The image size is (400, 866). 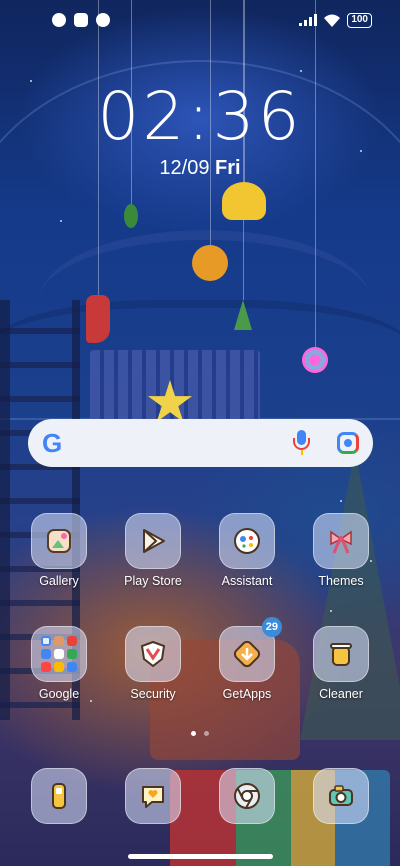 What do you see at coordinates (200, 116) in the screenshot?
I see `clock-time: 02:36` at bounding box center [200, 116].